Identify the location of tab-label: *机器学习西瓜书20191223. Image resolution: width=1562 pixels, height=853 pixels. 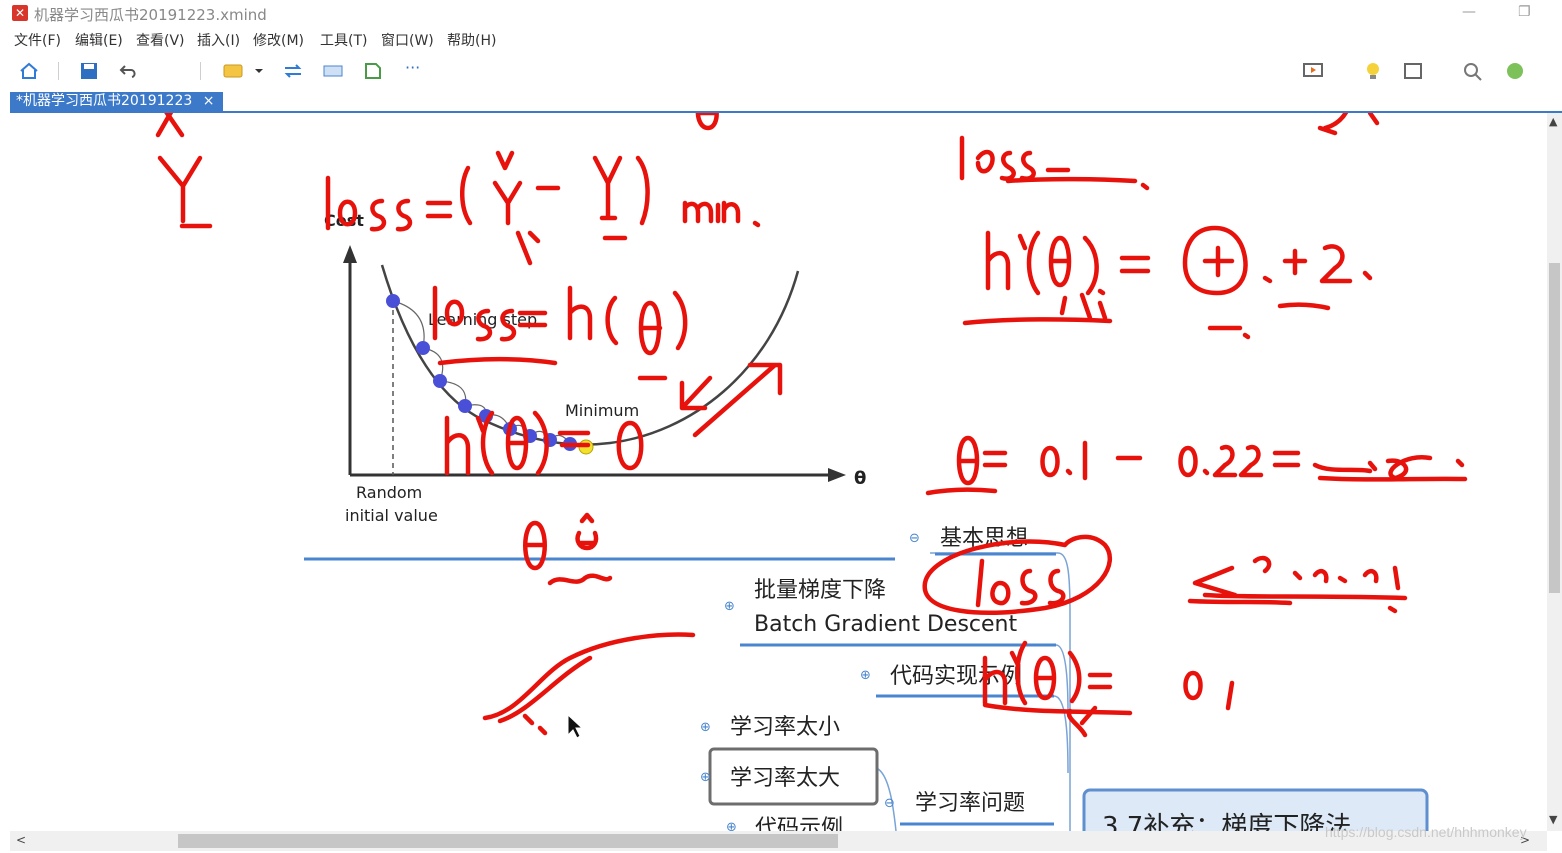
(104, 101).